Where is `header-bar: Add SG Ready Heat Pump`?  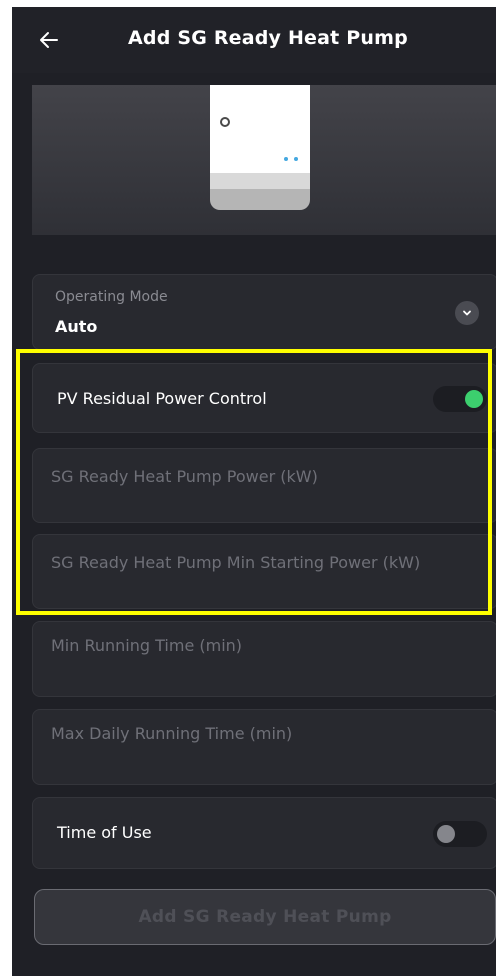
header-bar: Add SG Ready Heat Pump is located at coordinates (254, 40).